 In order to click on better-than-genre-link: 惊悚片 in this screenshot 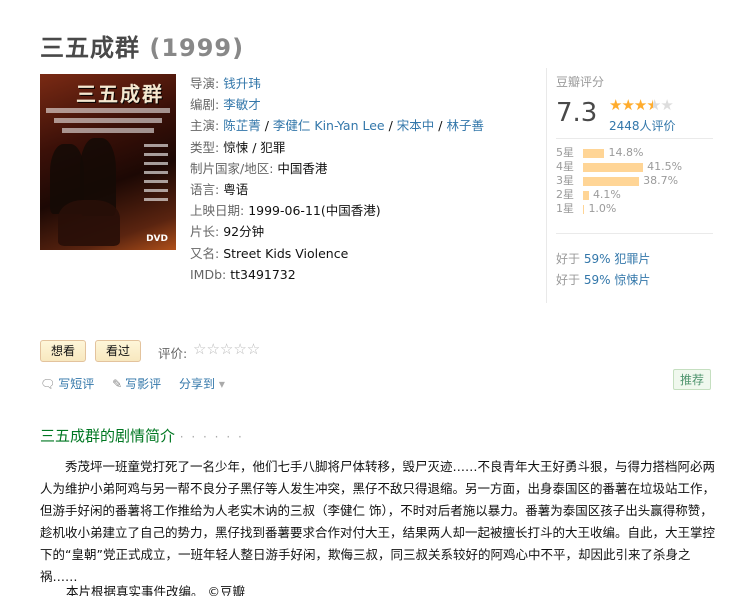, I will do `click(632, 280)`.